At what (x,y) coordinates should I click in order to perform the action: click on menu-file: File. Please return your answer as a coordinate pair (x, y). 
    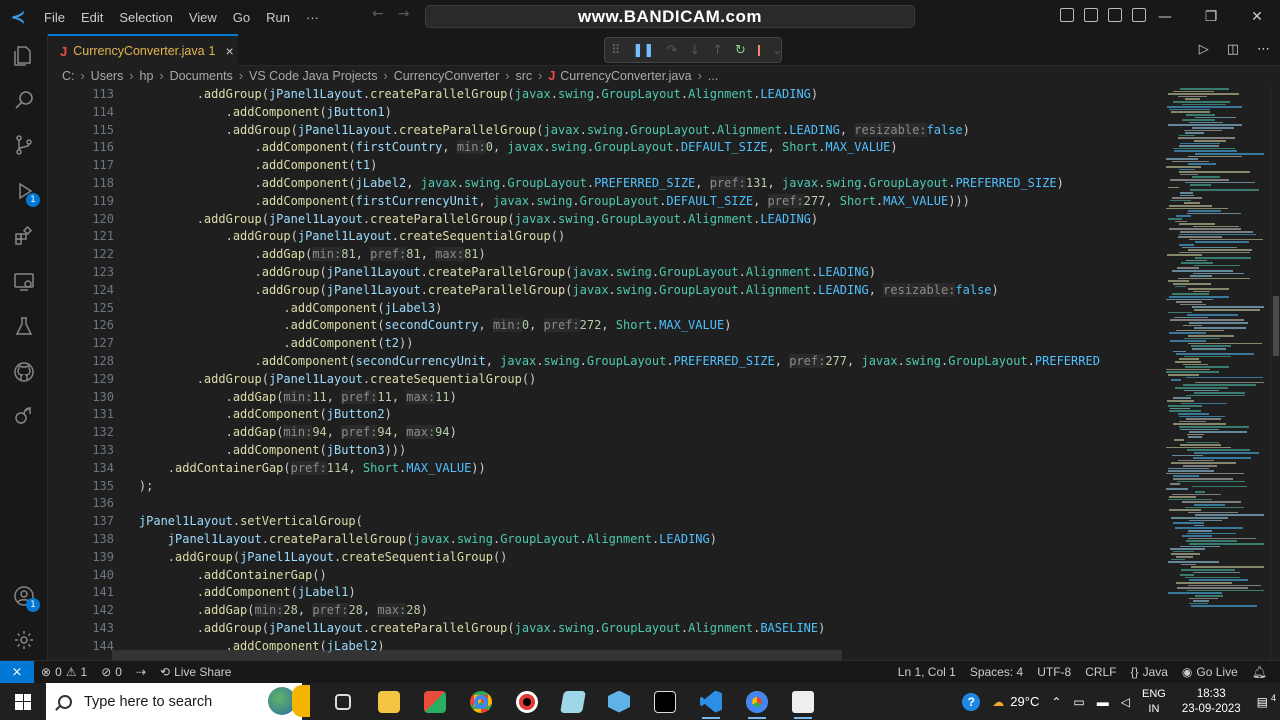
    Looking at the image, I should click on (54, 17).